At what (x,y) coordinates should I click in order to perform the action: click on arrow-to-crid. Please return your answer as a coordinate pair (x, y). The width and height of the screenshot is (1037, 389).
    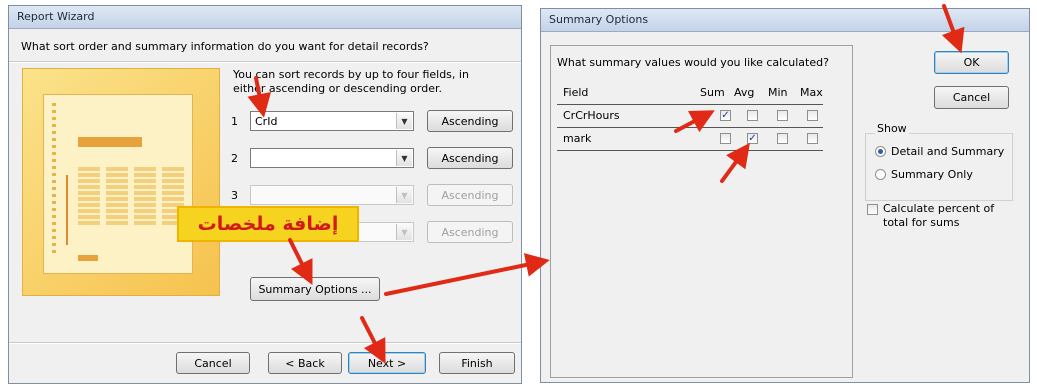
    Looking at the image, I should click on (259, 97).